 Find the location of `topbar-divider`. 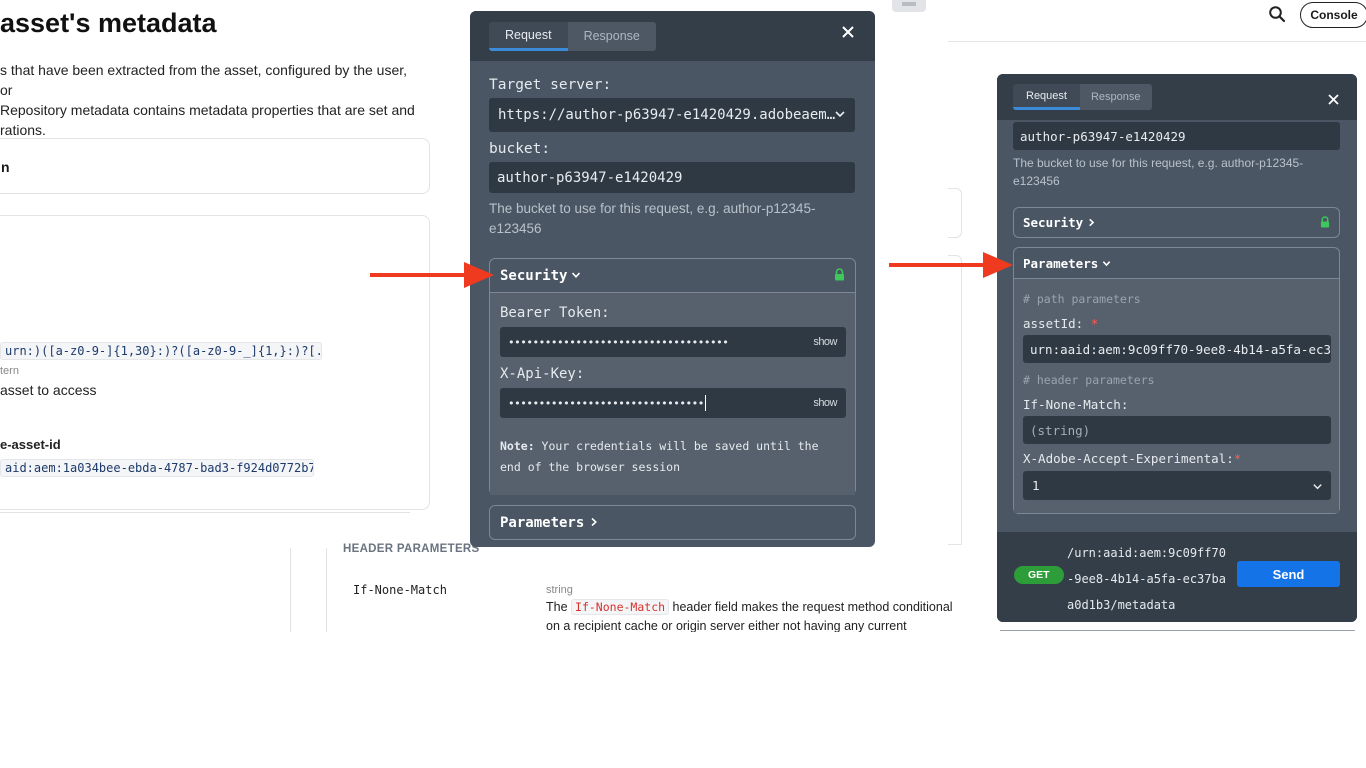

topbar-divider is located at coordinates (1157, 41).